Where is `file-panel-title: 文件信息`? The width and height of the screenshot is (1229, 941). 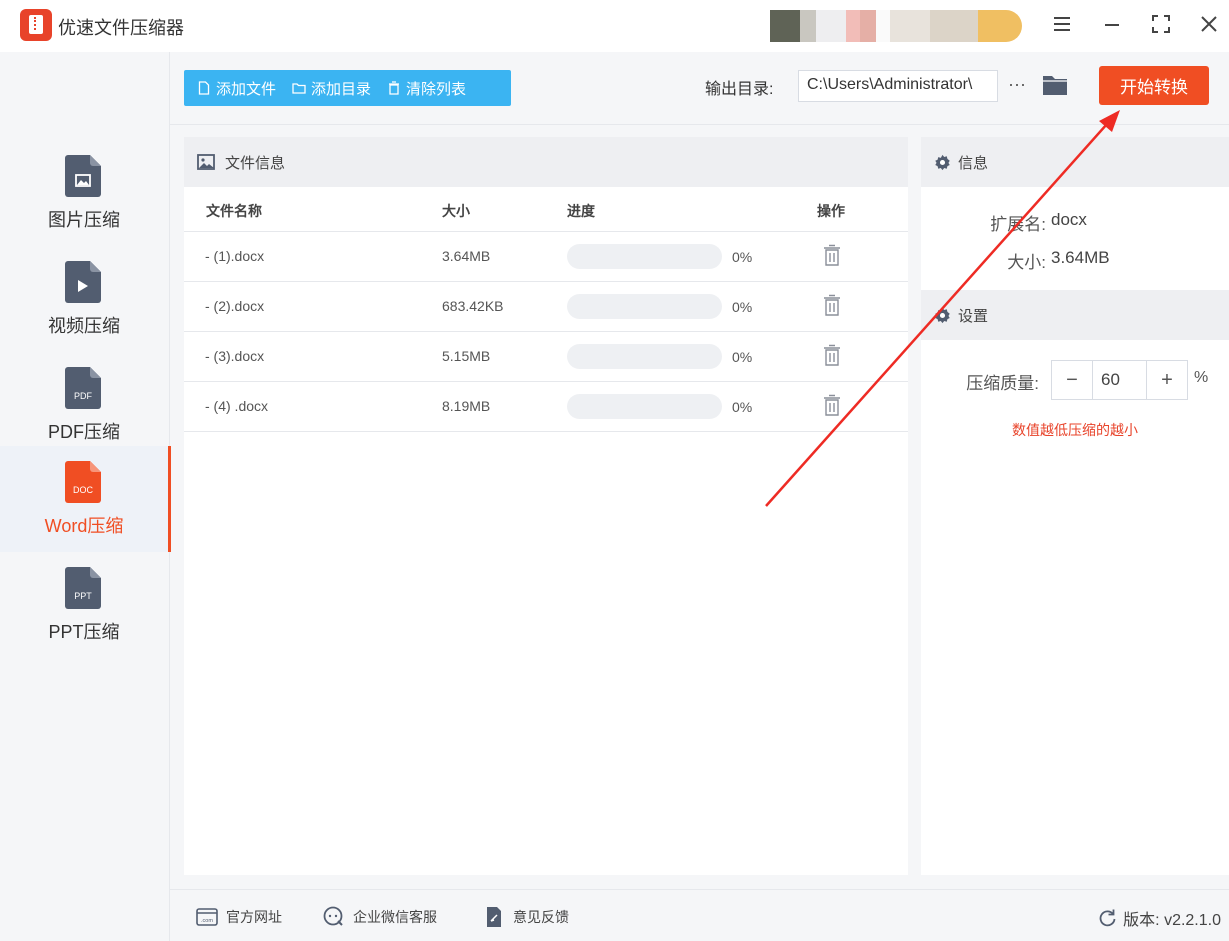
file-panel-title: 文件信息 is located at coordinates (255, 163).